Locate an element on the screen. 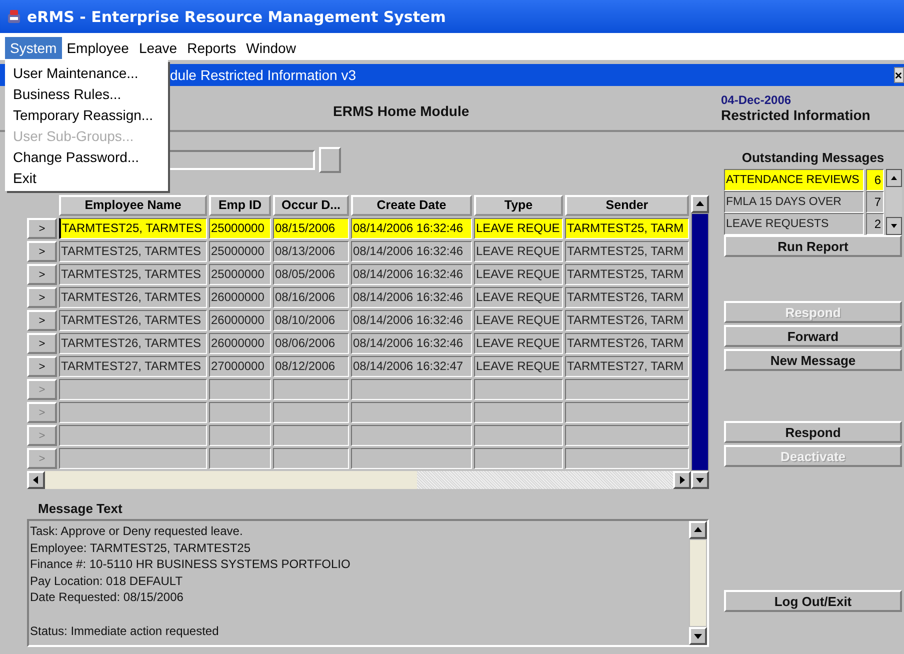 This screenshot has width=904, height=654. table-cell: 08/12/2006 is located at coordinates (311, 366).